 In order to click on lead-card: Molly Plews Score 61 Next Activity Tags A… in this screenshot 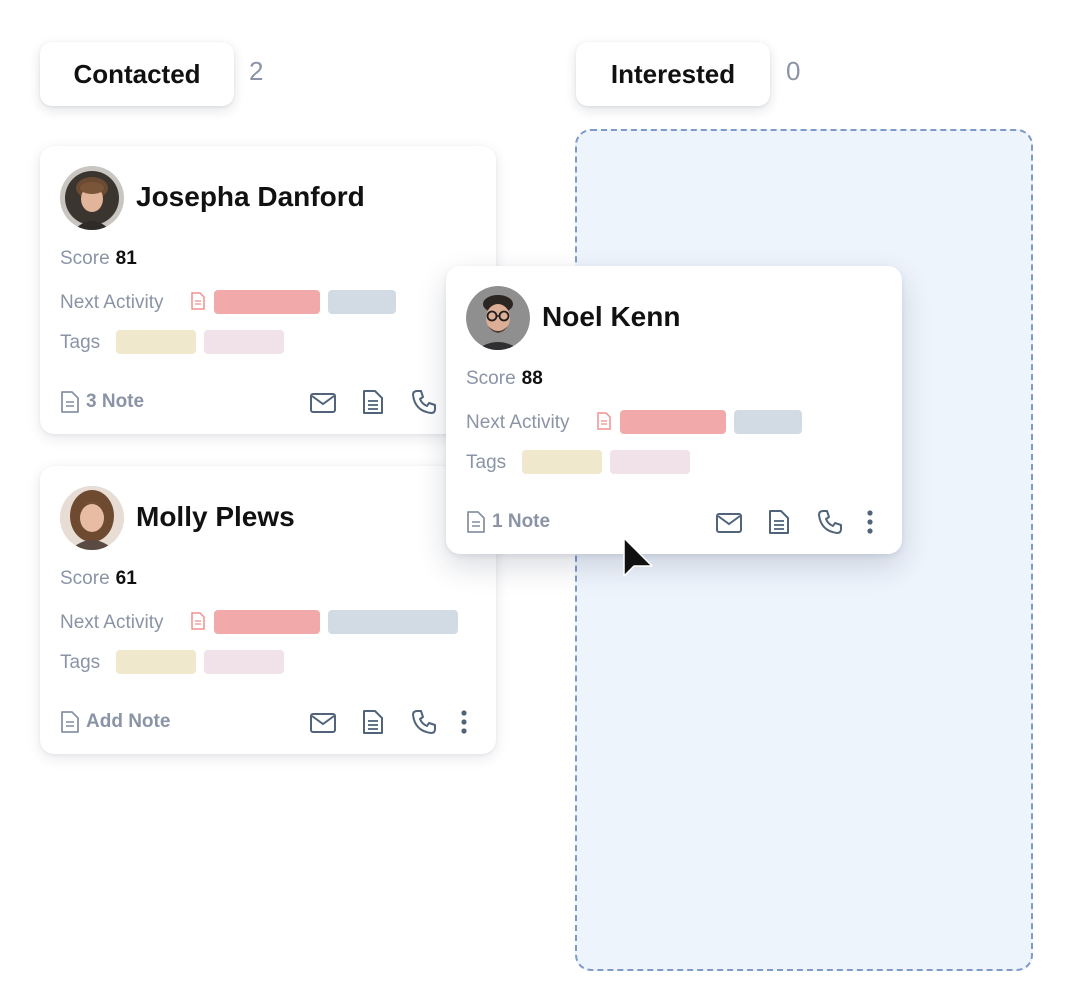, I will do `click(268, 610)`.